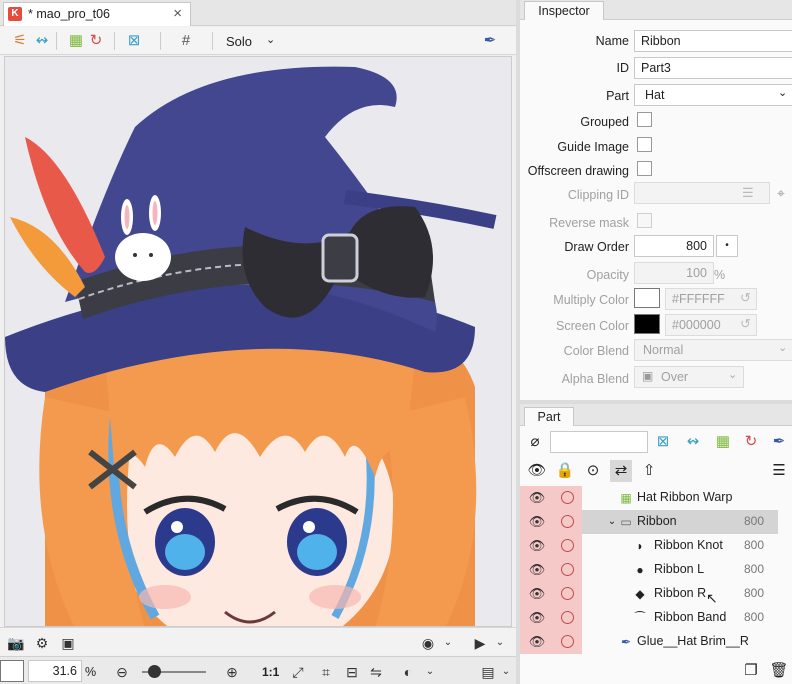  What do you see at coordinates (713, 41) in the screenshot?
I see `name-field: Ribbon` at bounding box center [713, 41].